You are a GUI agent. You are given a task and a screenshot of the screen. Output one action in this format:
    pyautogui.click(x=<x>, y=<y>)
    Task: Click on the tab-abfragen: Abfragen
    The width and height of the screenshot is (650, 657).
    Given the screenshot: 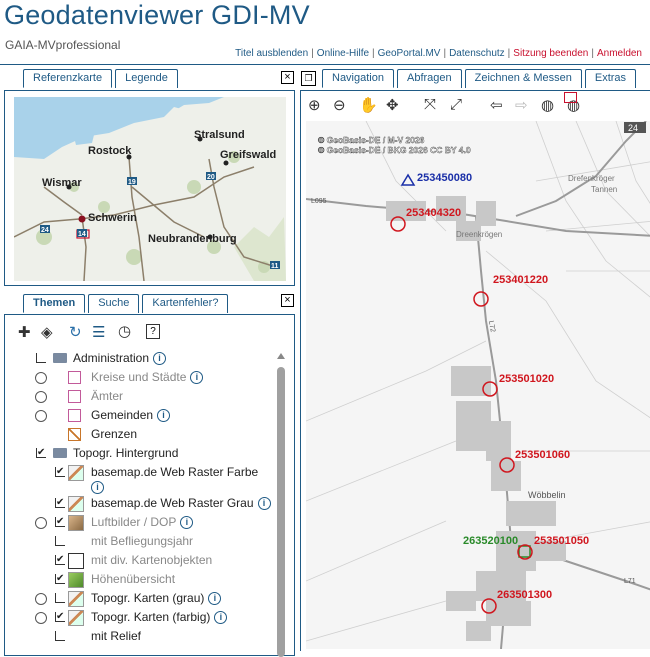 What is the action you would take?
    pyautogui.click(x=429, y=78)
    